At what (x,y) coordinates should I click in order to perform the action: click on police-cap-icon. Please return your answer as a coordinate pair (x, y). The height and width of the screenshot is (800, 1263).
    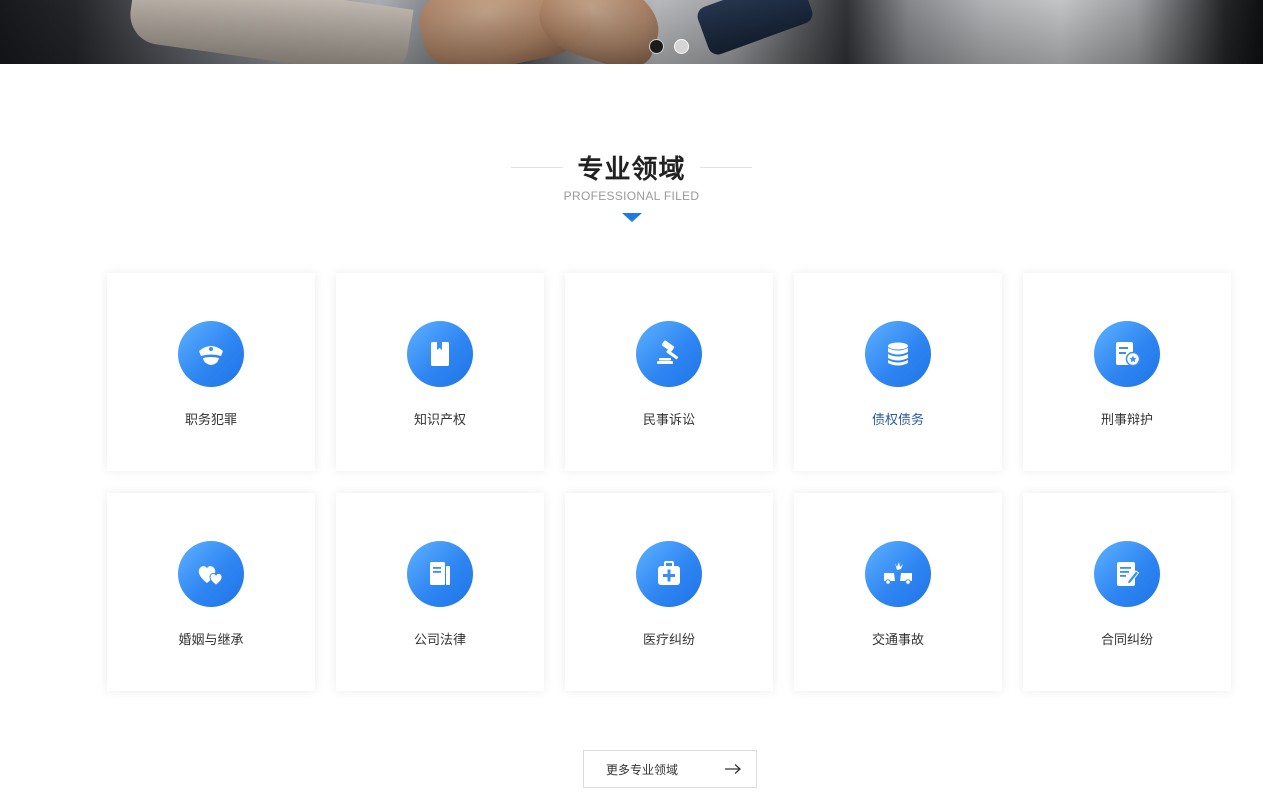
    Looking at the image, I should click on (211, 354).